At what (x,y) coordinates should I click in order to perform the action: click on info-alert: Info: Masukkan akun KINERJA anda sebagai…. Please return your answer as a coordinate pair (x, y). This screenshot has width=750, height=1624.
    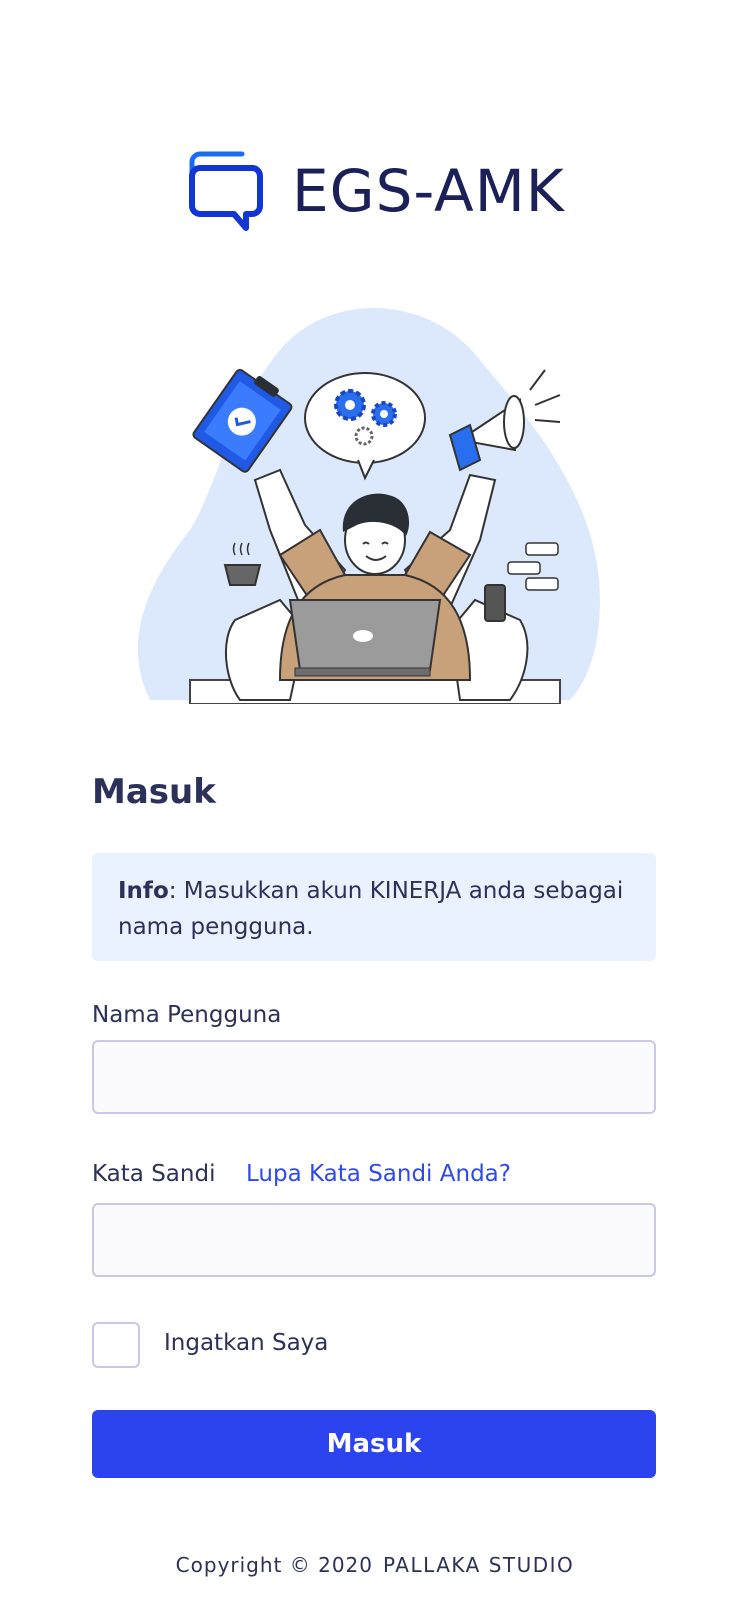
    Looking at the image, I should click on (374, 907).